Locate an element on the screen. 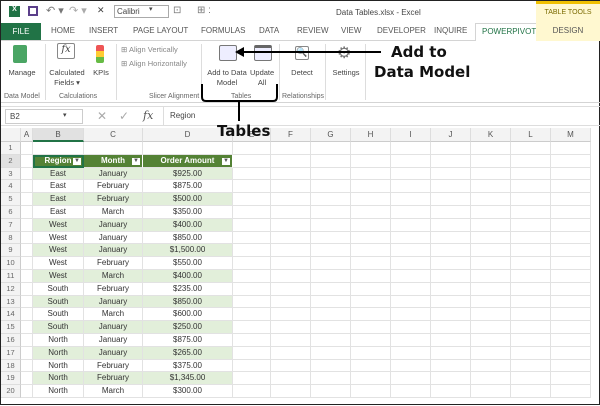 Image resolution: width=600 pixels, height=406 pixels. tab-file: FILE is located at coordinates (21, 31).